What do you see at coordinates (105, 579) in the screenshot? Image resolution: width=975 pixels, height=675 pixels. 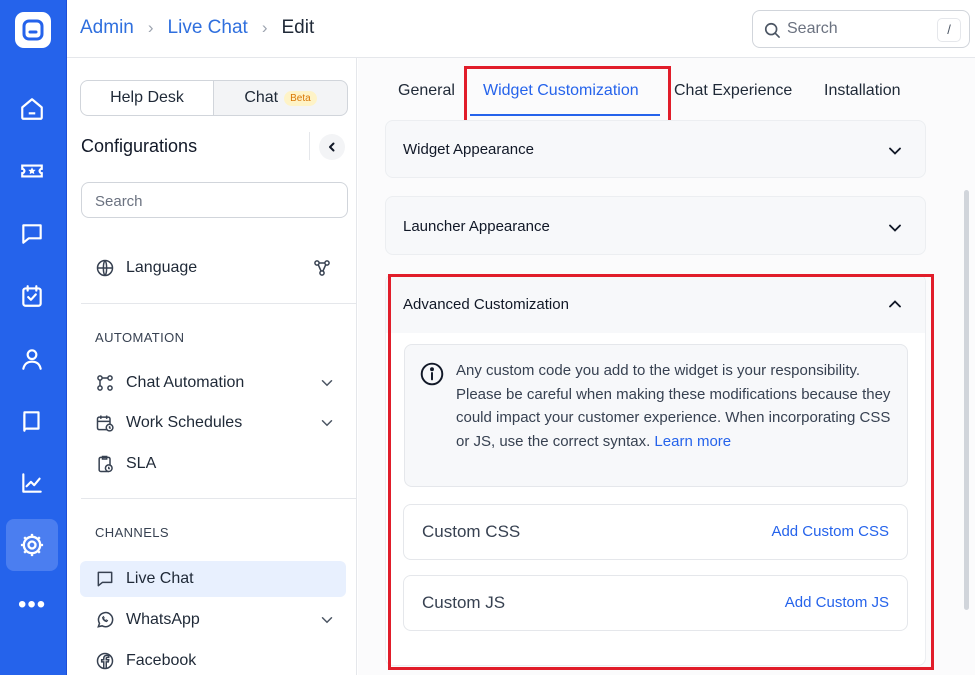 I see `chat-bubble-icon` at bounding box center [105, 579].